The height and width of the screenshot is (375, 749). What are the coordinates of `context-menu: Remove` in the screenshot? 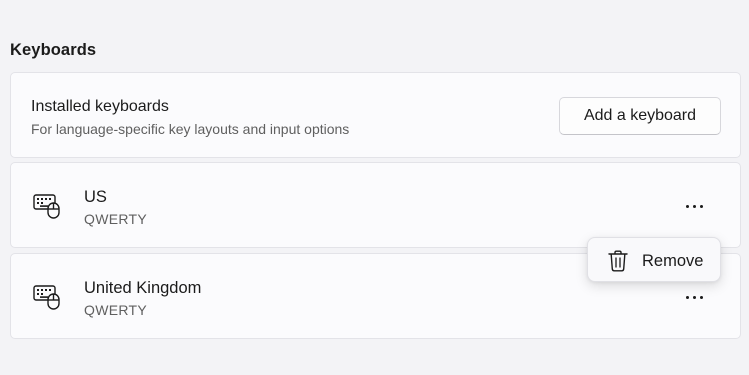 It's located at (654, 259).